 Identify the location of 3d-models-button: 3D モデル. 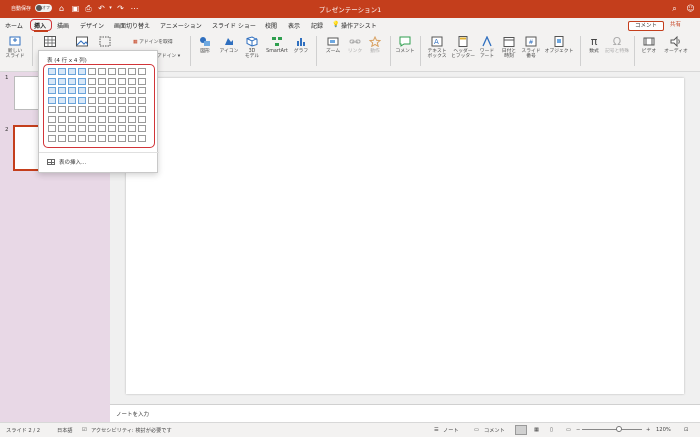
(252, 47).